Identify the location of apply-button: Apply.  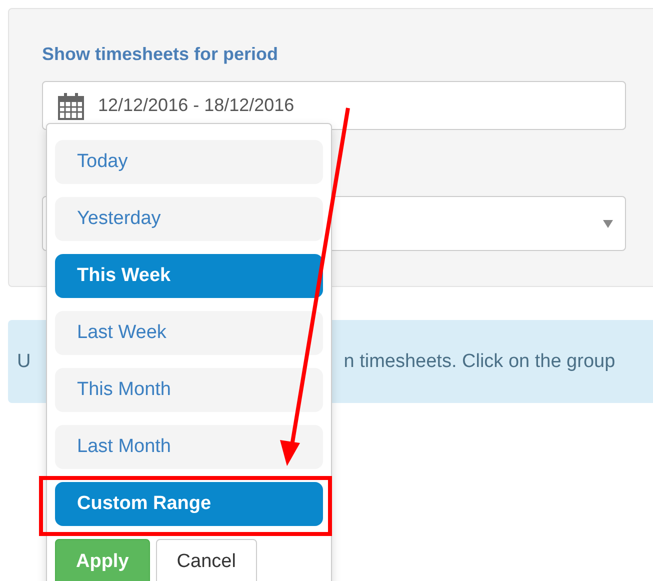
(102, 560).